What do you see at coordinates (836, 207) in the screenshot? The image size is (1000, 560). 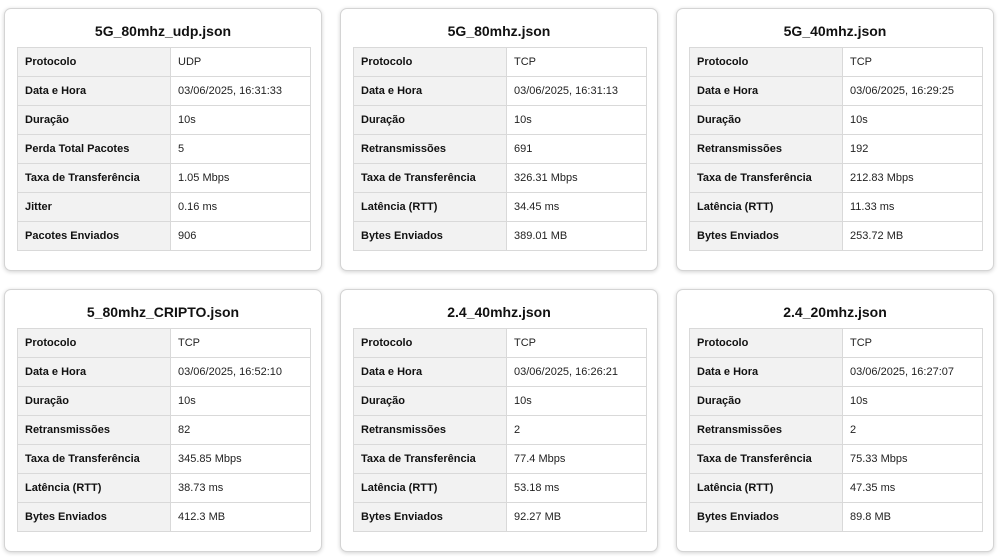 I see `table-row: Latência (RTT) 11.33 ms` at bounding box center [836, 207].